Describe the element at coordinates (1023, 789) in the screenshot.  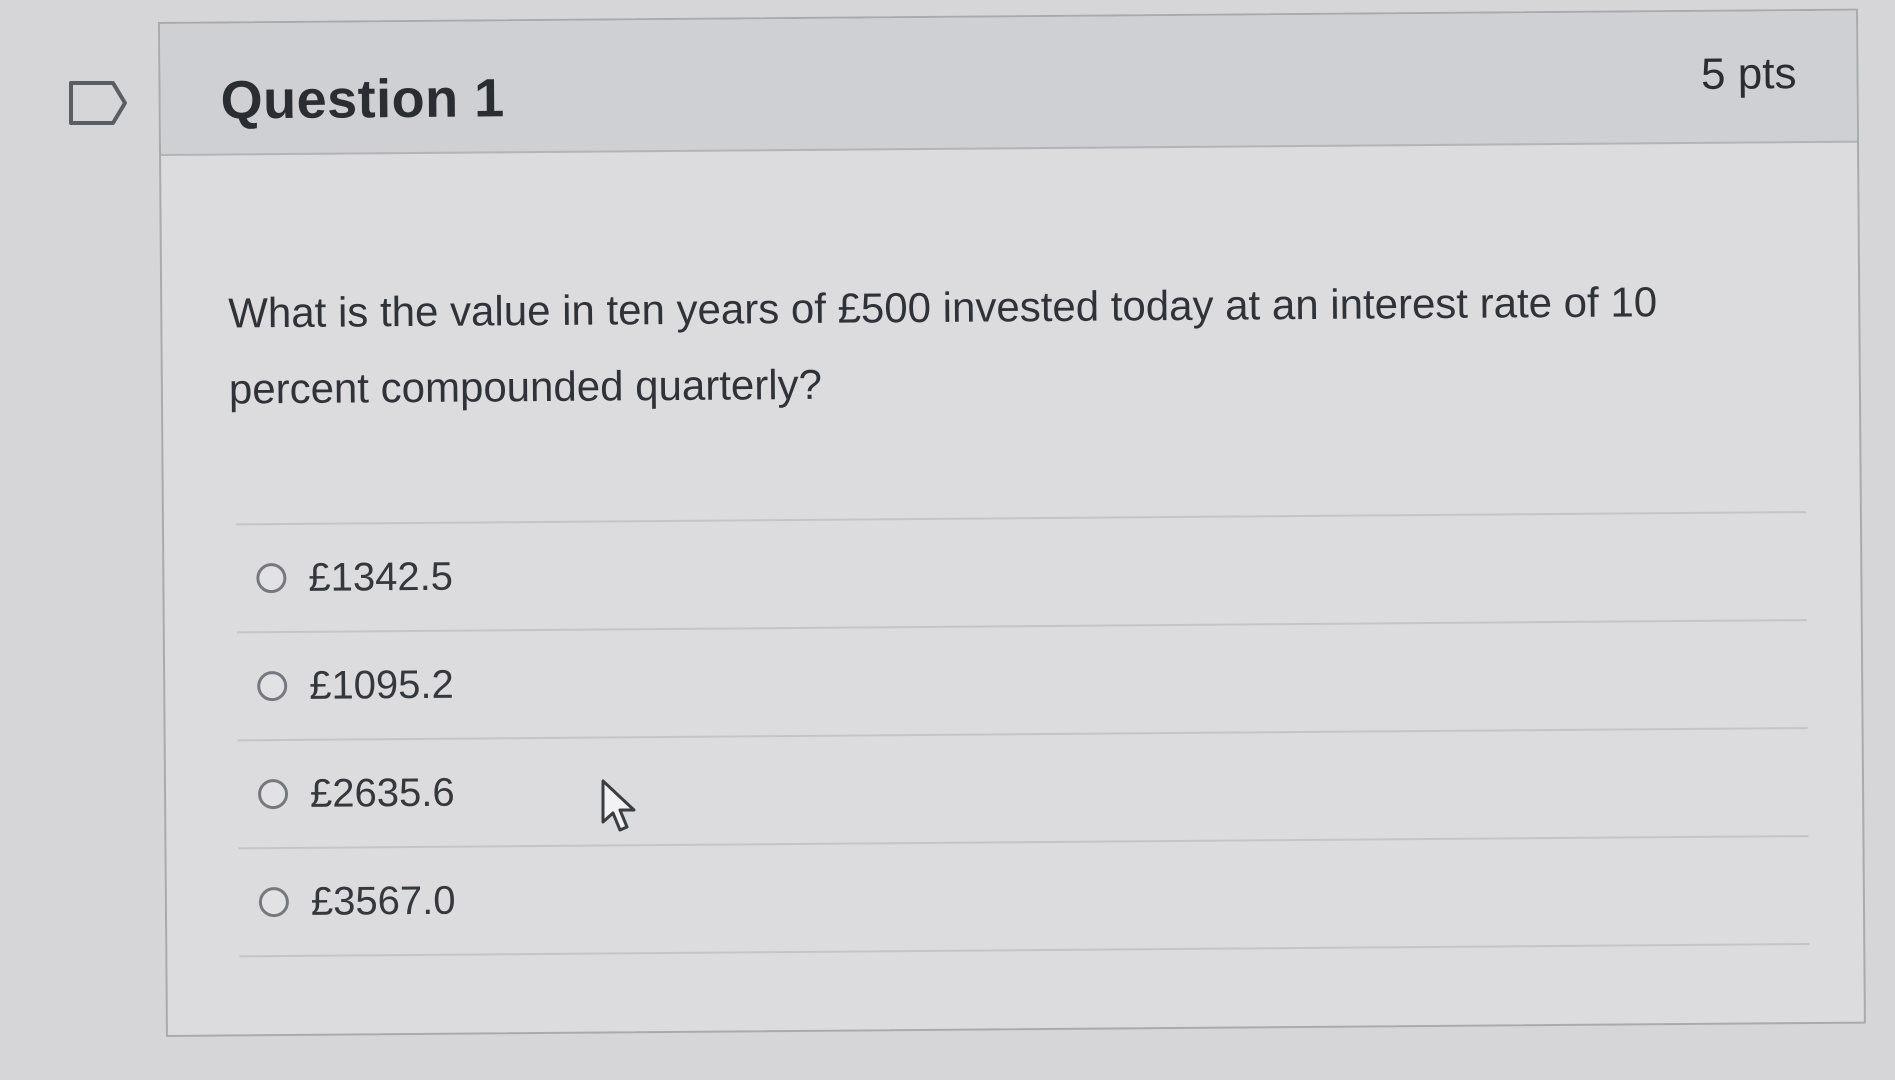
I see `answer-option-3: £2635.6` at that location.